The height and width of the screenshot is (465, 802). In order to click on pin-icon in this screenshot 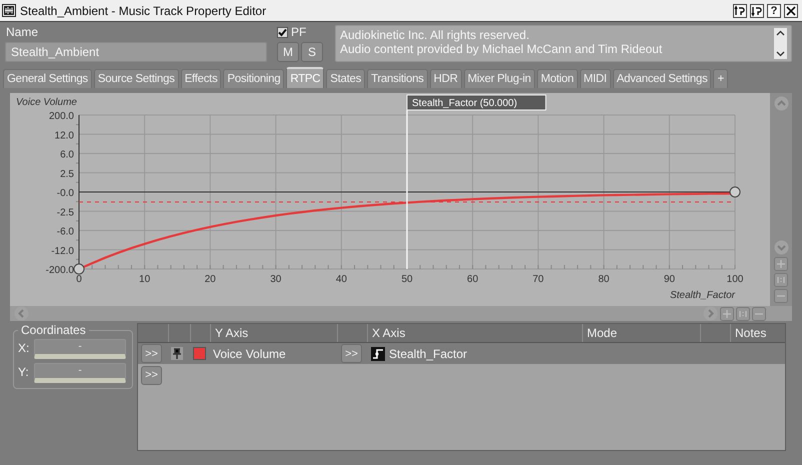, I will do `click(177, 353)`.